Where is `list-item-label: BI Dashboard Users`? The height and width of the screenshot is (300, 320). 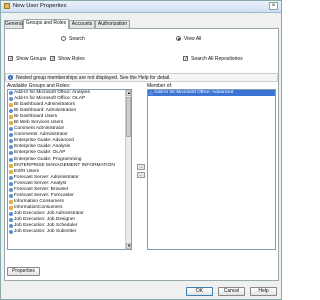 list-item-label: BI Dashboard Users is located at coordinates (36, 117).